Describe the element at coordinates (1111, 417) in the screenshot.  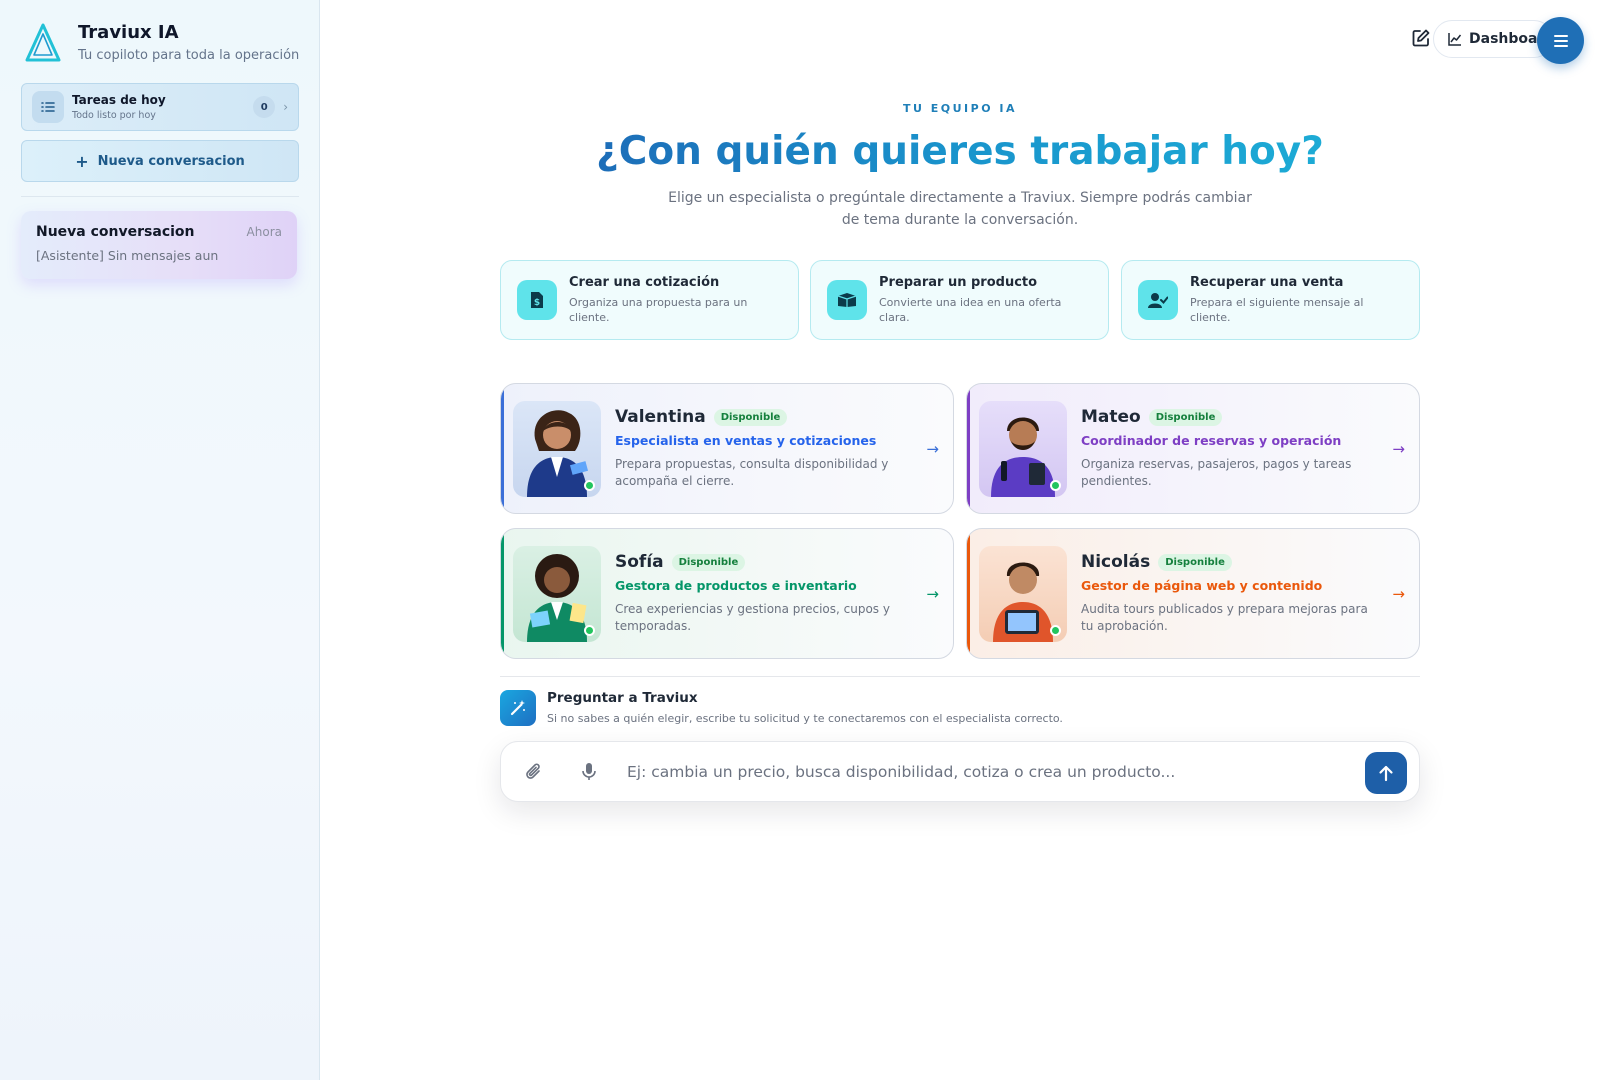
I see `agent-name: Mateo` at that location.